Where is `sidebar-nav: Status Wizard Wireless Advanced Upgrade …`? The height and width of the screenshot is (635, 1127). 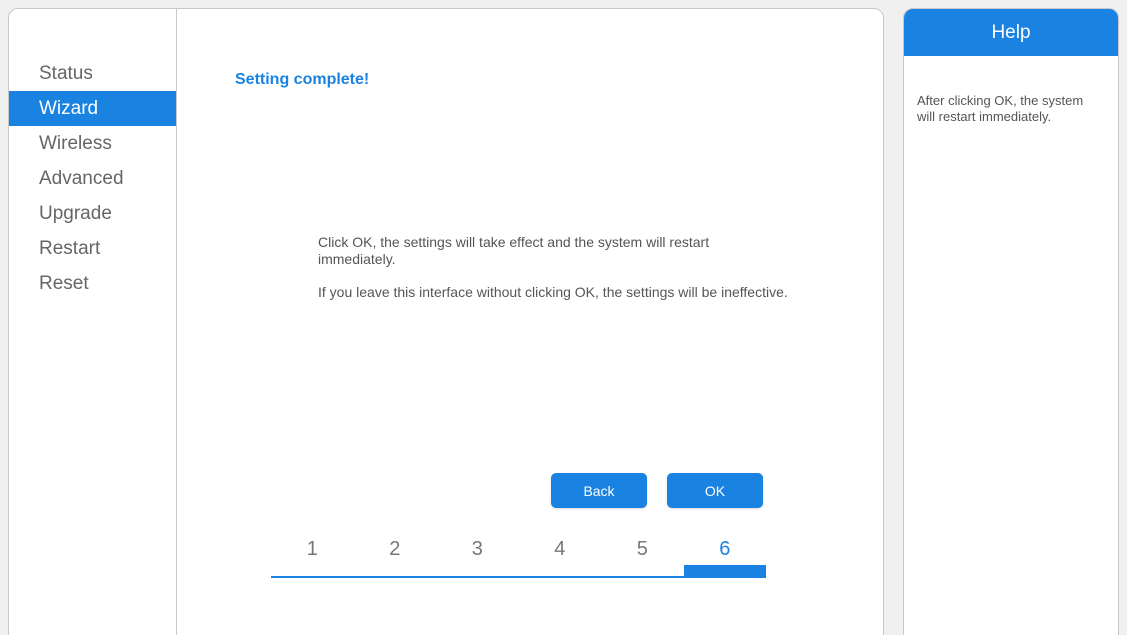 sidebar-nav: Status Wizard Wireless Advanced Upgrade … is located at coordinates (92, 178).